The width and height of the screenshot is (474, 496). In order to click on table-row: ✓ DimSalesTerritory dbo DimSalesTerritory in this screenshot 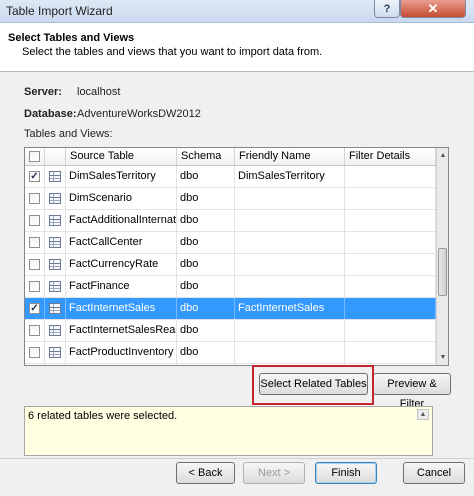, I will do `click(230, 177)`.